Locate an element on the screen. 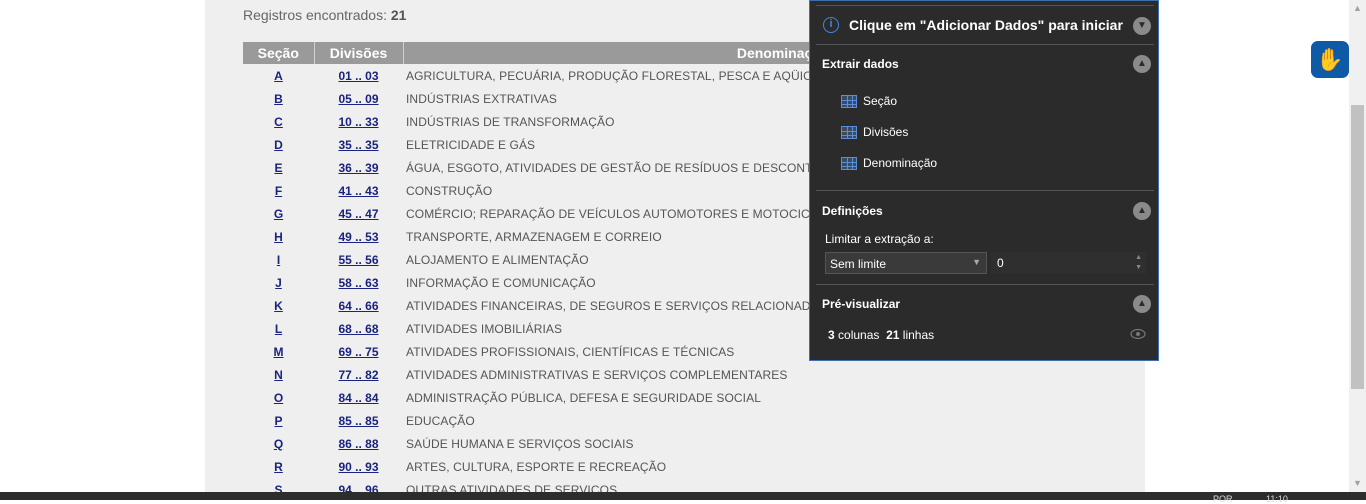  secao-link: N is located at coordinates (278, 375).